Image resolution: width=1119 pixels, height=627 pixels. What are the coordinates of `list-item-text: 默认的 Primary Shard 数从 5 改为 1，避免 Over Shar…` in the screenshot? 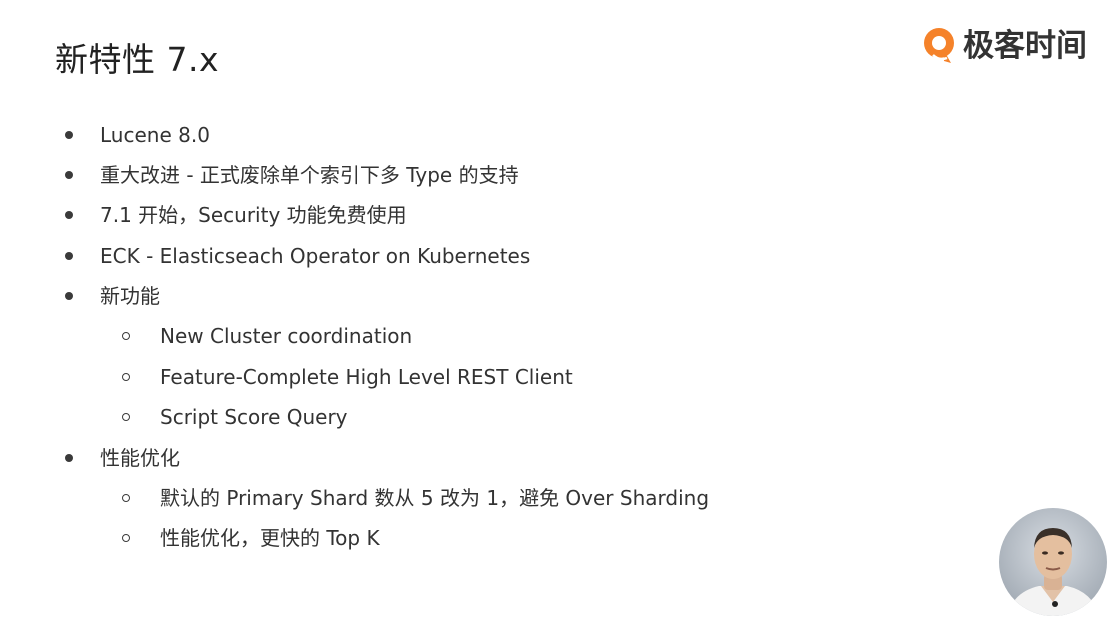 It's located at (435, 498).